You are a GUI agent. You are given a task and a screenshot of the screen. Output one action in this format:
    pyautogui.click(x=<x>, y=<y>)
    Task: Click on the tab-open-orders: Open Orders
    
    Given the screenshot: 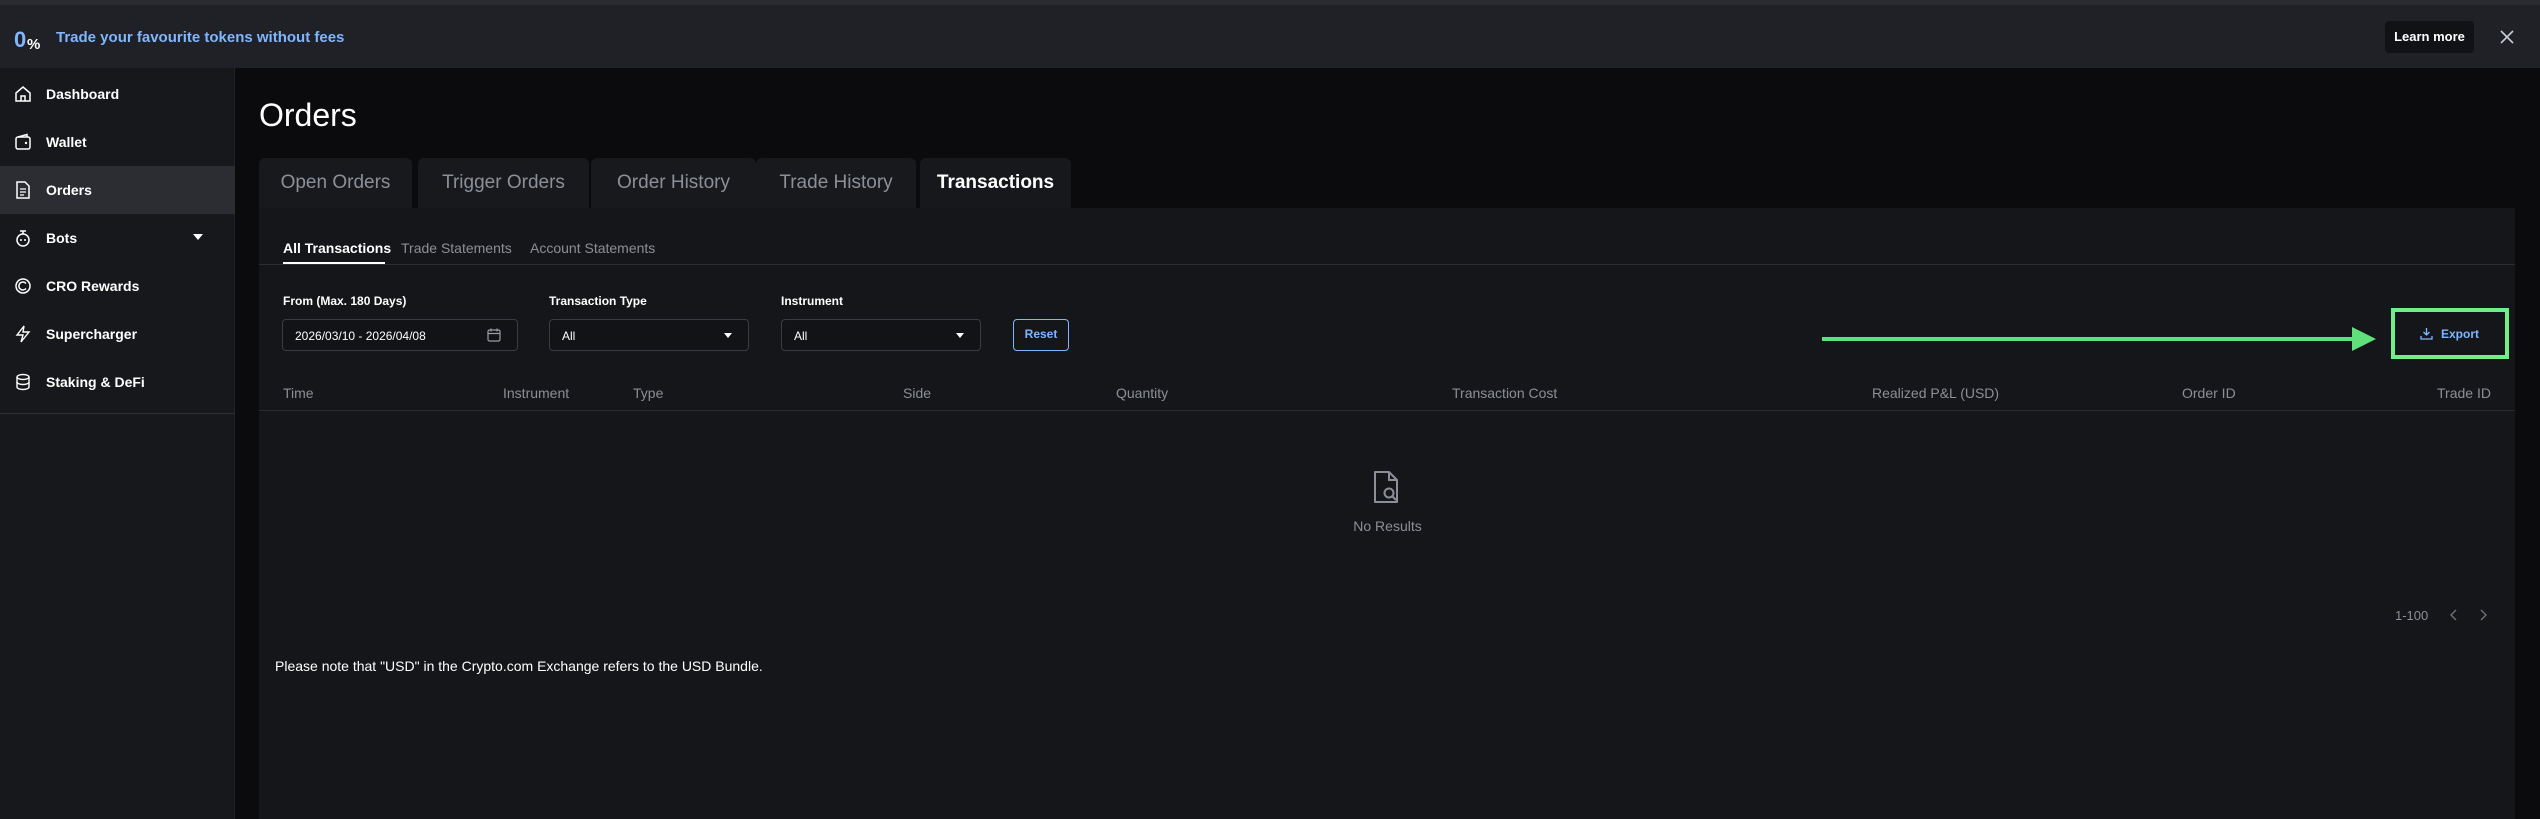 What is the action you would take?
    pyautogui.click(x=335, y=183)
    